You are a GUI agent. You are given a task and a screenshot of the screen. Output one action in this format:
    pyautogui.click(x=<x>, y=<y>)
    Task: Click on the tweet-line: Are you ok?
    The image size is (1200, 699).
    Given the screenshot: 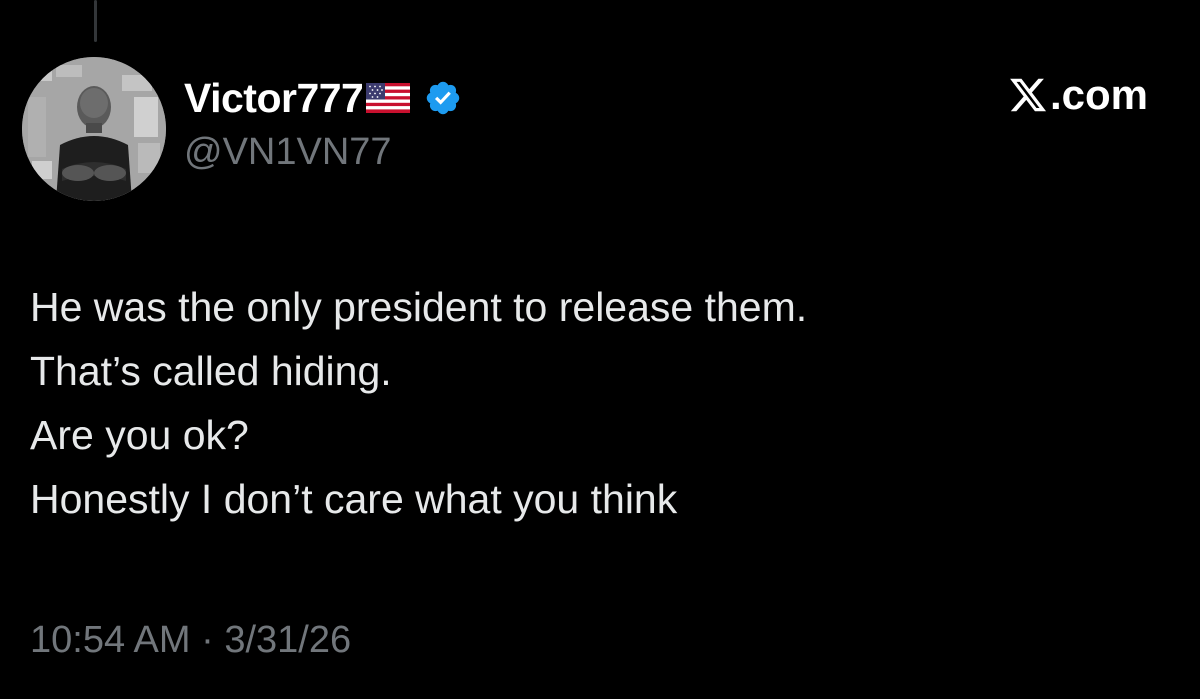 What is the action you would take?
    pyautogui.click(x=139, y=435)
    